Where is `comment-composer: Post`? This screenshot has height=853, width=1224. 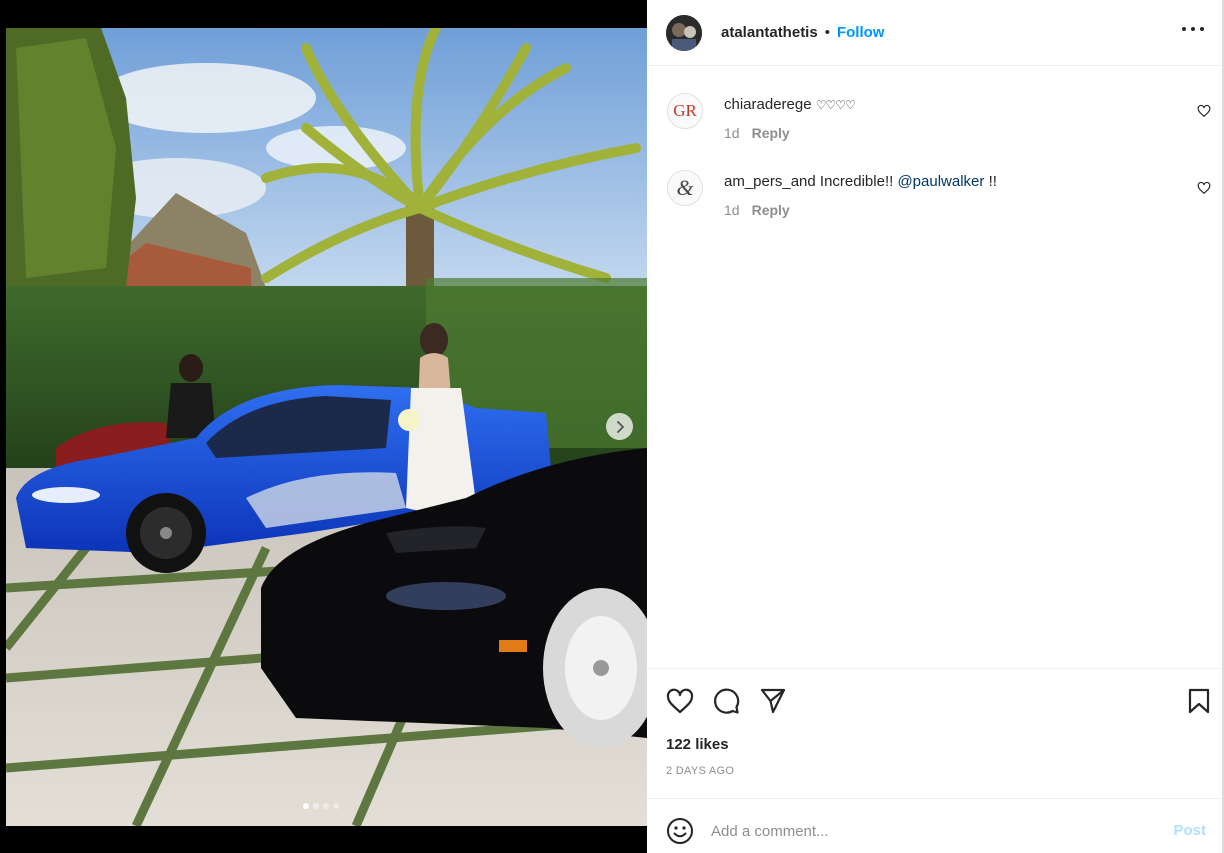 comment-composer: Post is located at coordinates (934, 825).